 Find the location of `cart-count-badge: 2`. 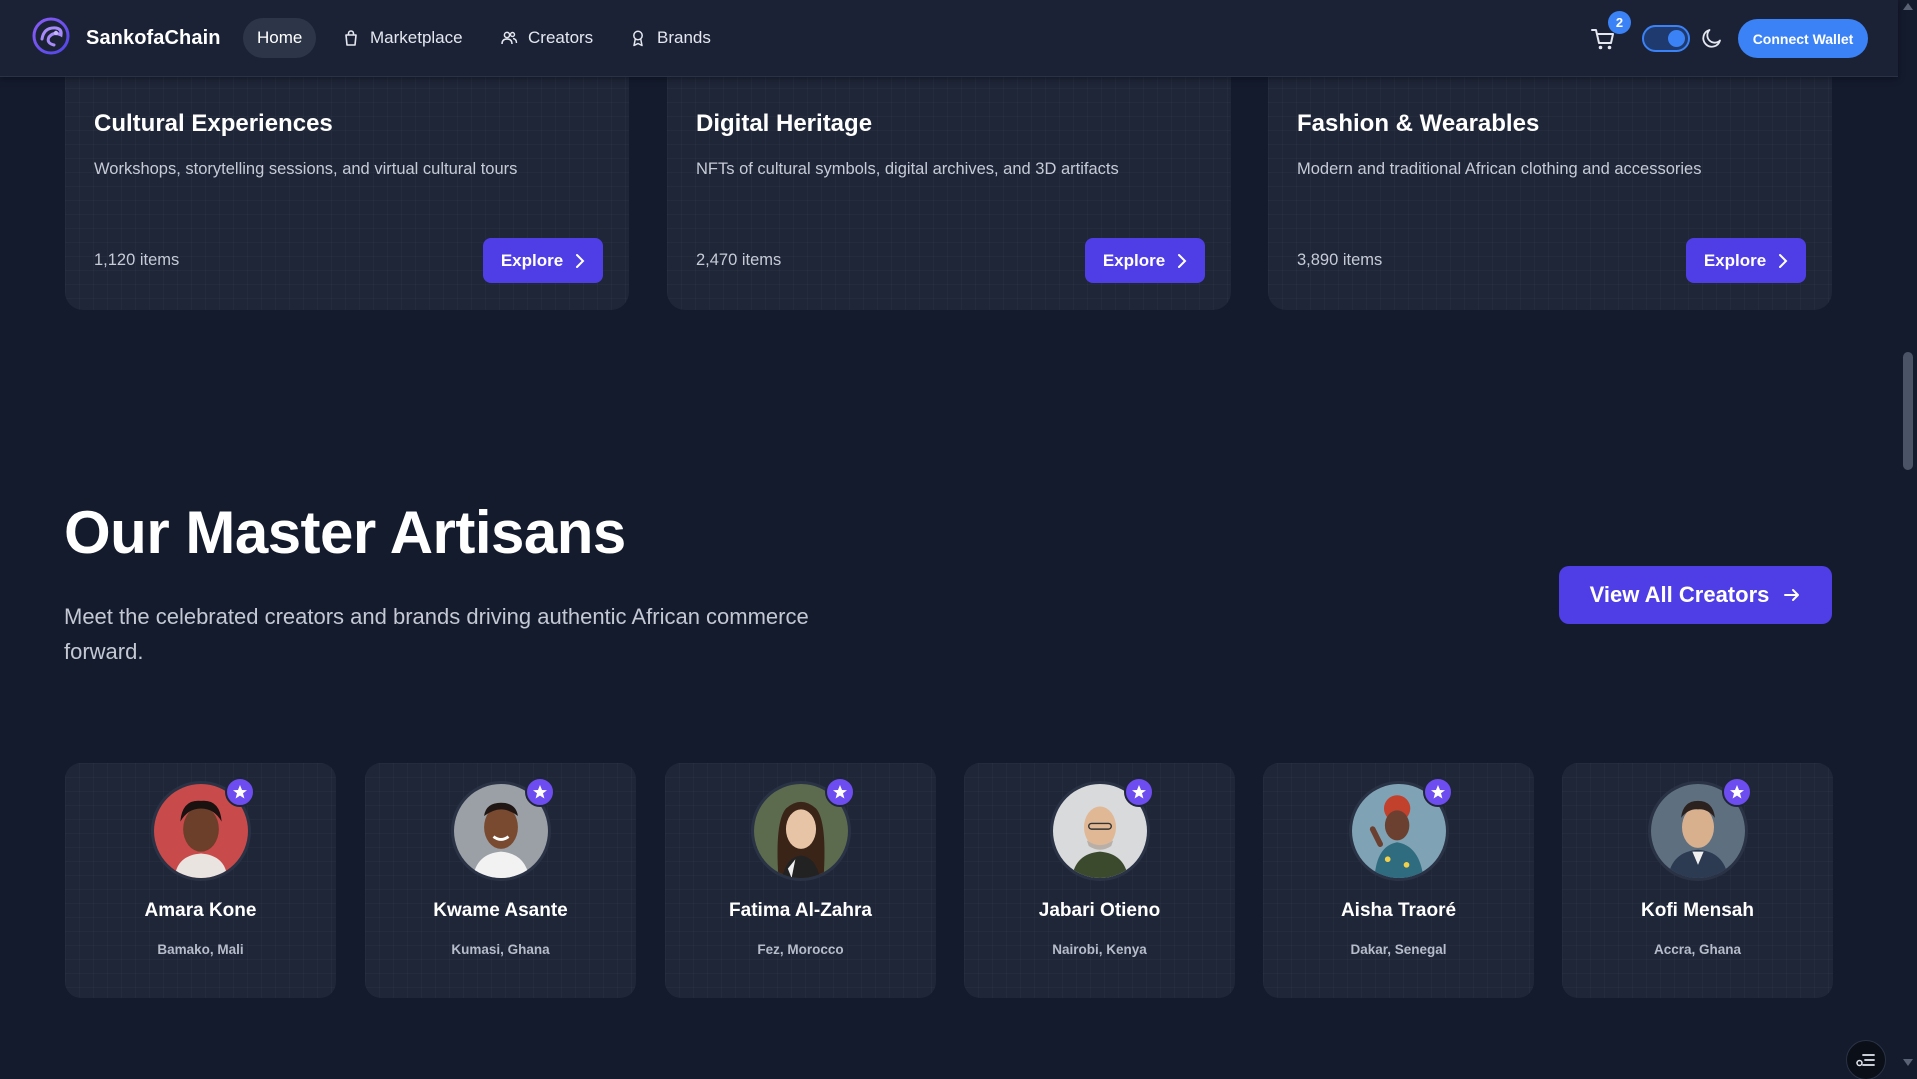

cart-count-badge: 2 is located at coordinates (1619, 22).